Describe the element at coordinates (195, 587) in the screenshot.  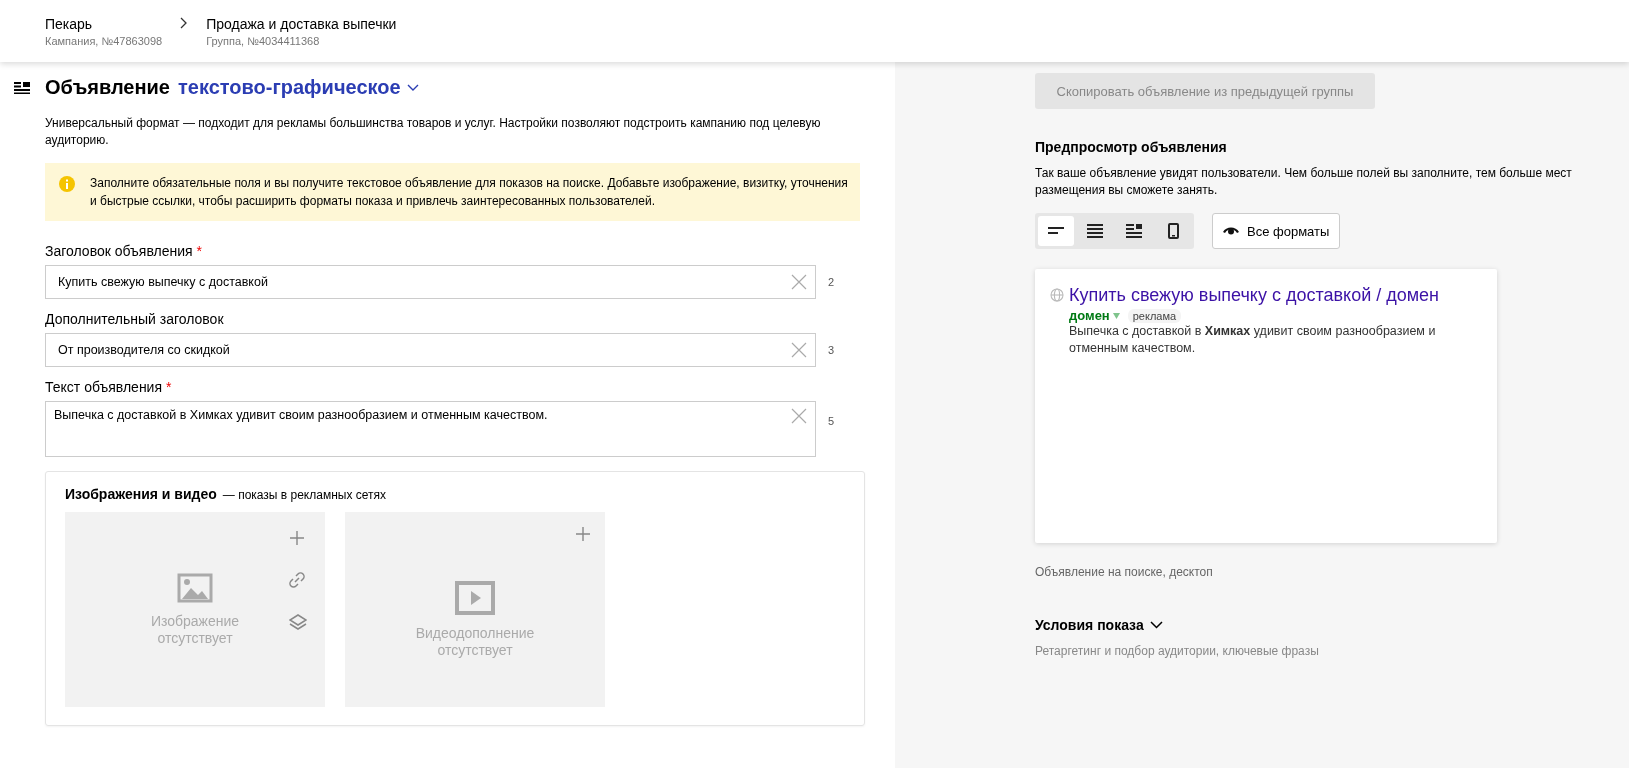
I see `image-icon` at that location.